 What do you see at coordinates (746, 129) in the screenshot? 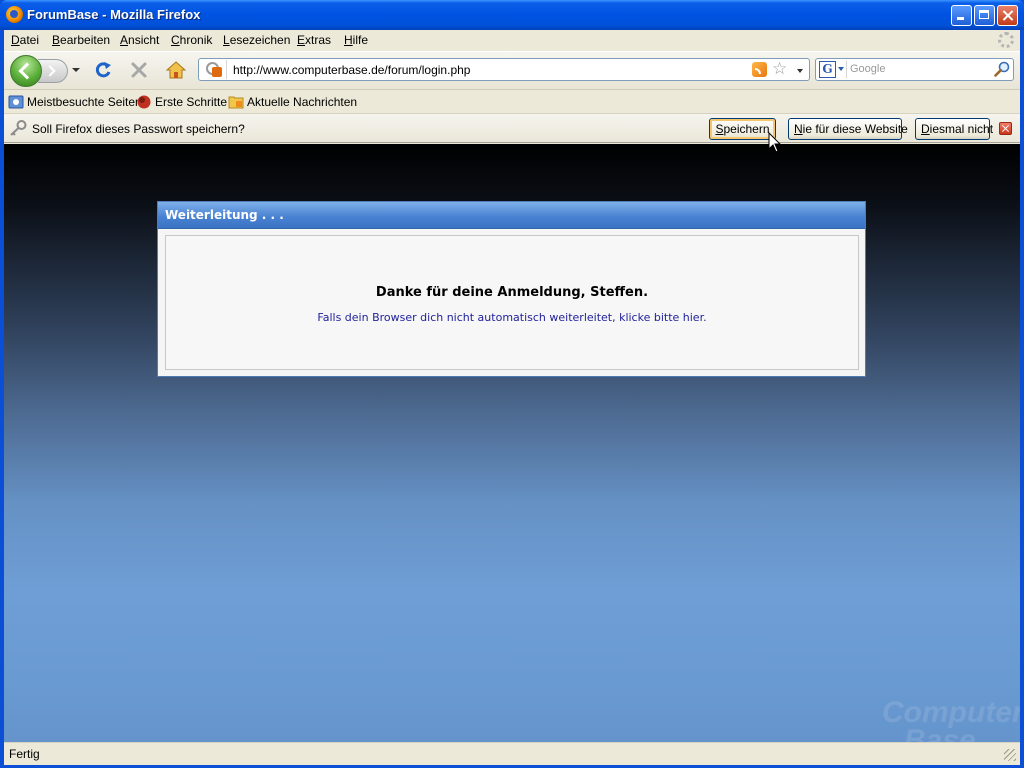
I see `button-label: peichern` at bounding box center [746, 129].